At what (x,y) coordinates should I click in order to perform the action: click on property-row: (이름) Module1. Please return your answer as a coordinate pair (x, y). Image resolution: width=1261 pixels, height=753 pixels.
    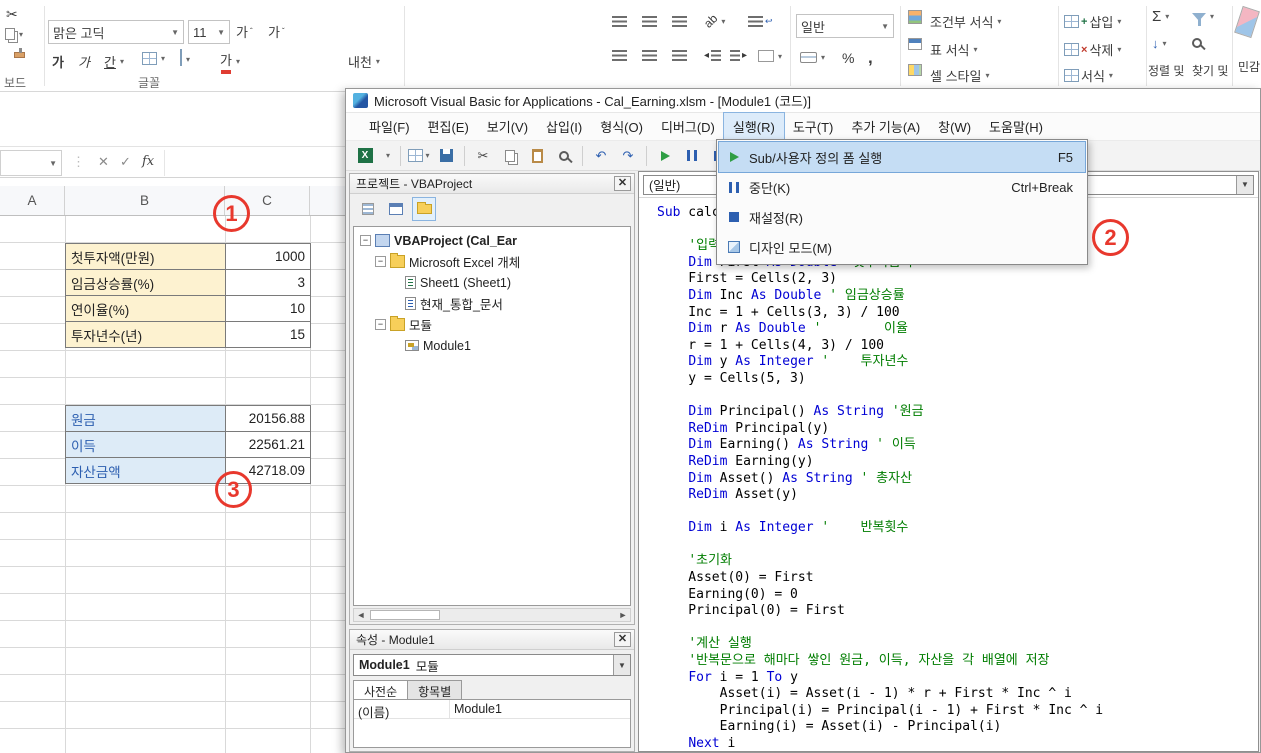
    Looking at the image, I should click on (492, 710).